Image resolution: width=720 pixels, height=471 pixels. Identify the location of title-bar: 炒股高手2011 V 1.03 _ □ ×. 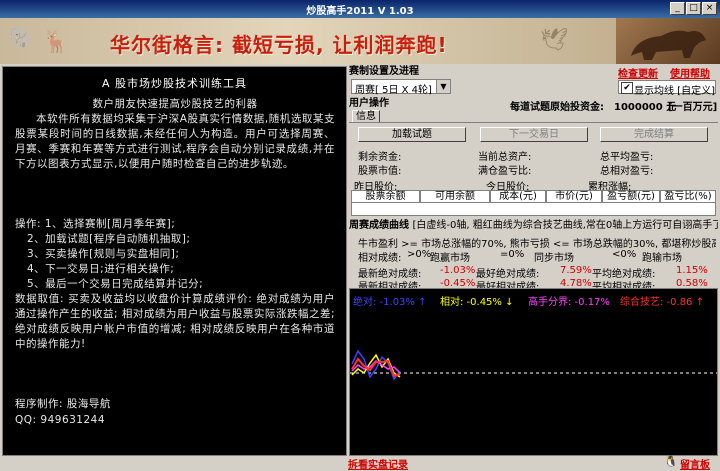
(360, 9).